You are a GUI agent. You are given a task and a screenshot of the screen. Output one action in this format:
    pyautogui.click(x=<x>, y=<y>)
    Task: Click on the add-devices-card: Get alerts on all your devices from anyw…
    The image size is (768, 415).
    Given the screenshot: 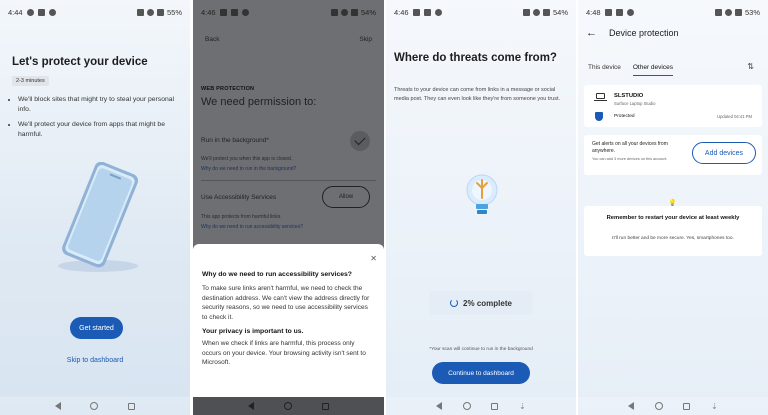 What is the action you would take?
    pyautogui.click(x=673, y=155)
    